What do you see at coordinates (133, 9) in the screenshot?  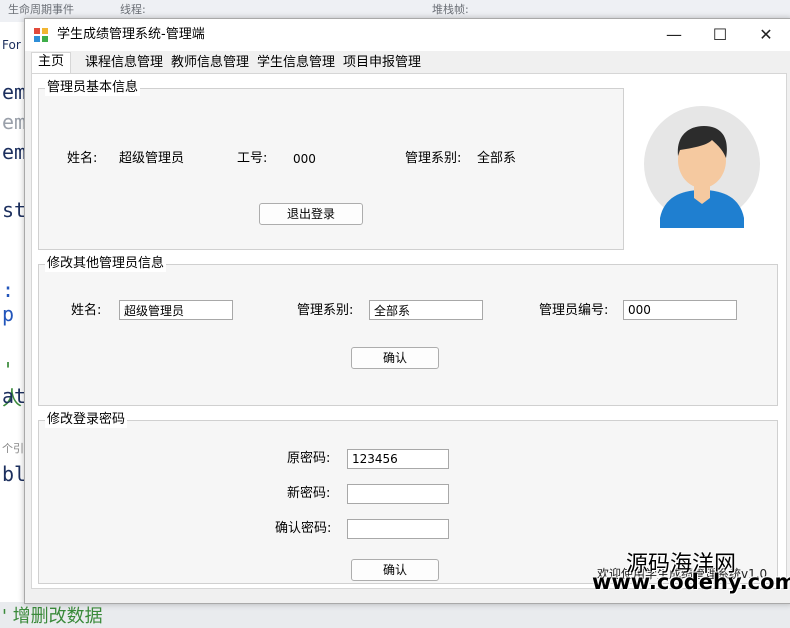 I see `ide-thread-label: 线程:` at bounding box center [133, 9].